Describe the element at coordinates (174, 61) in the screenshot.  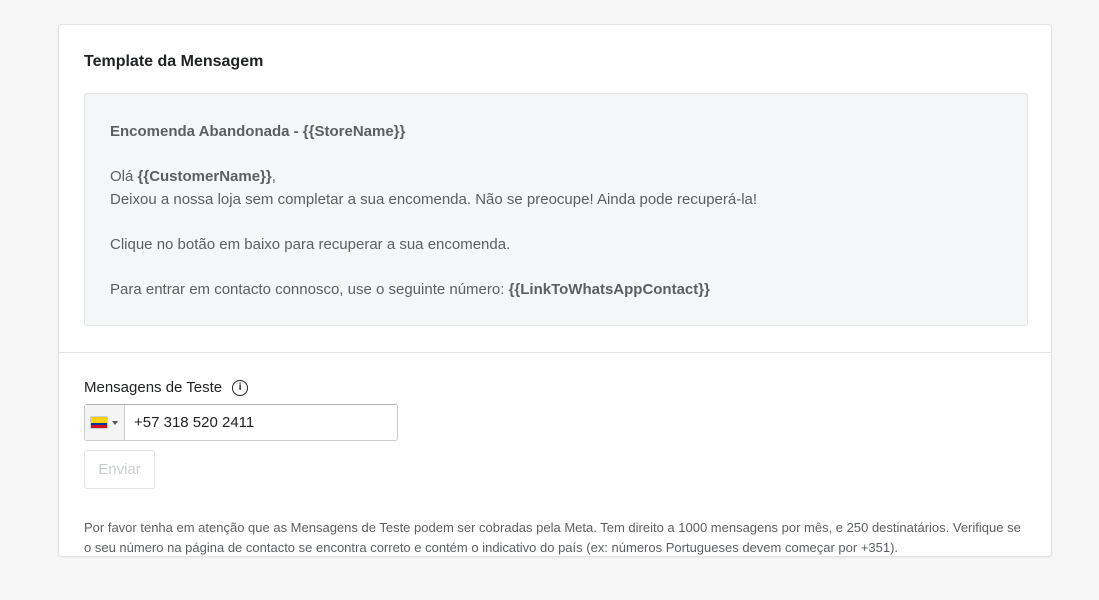
I see `card-title: Template da Mensagem` at that location.